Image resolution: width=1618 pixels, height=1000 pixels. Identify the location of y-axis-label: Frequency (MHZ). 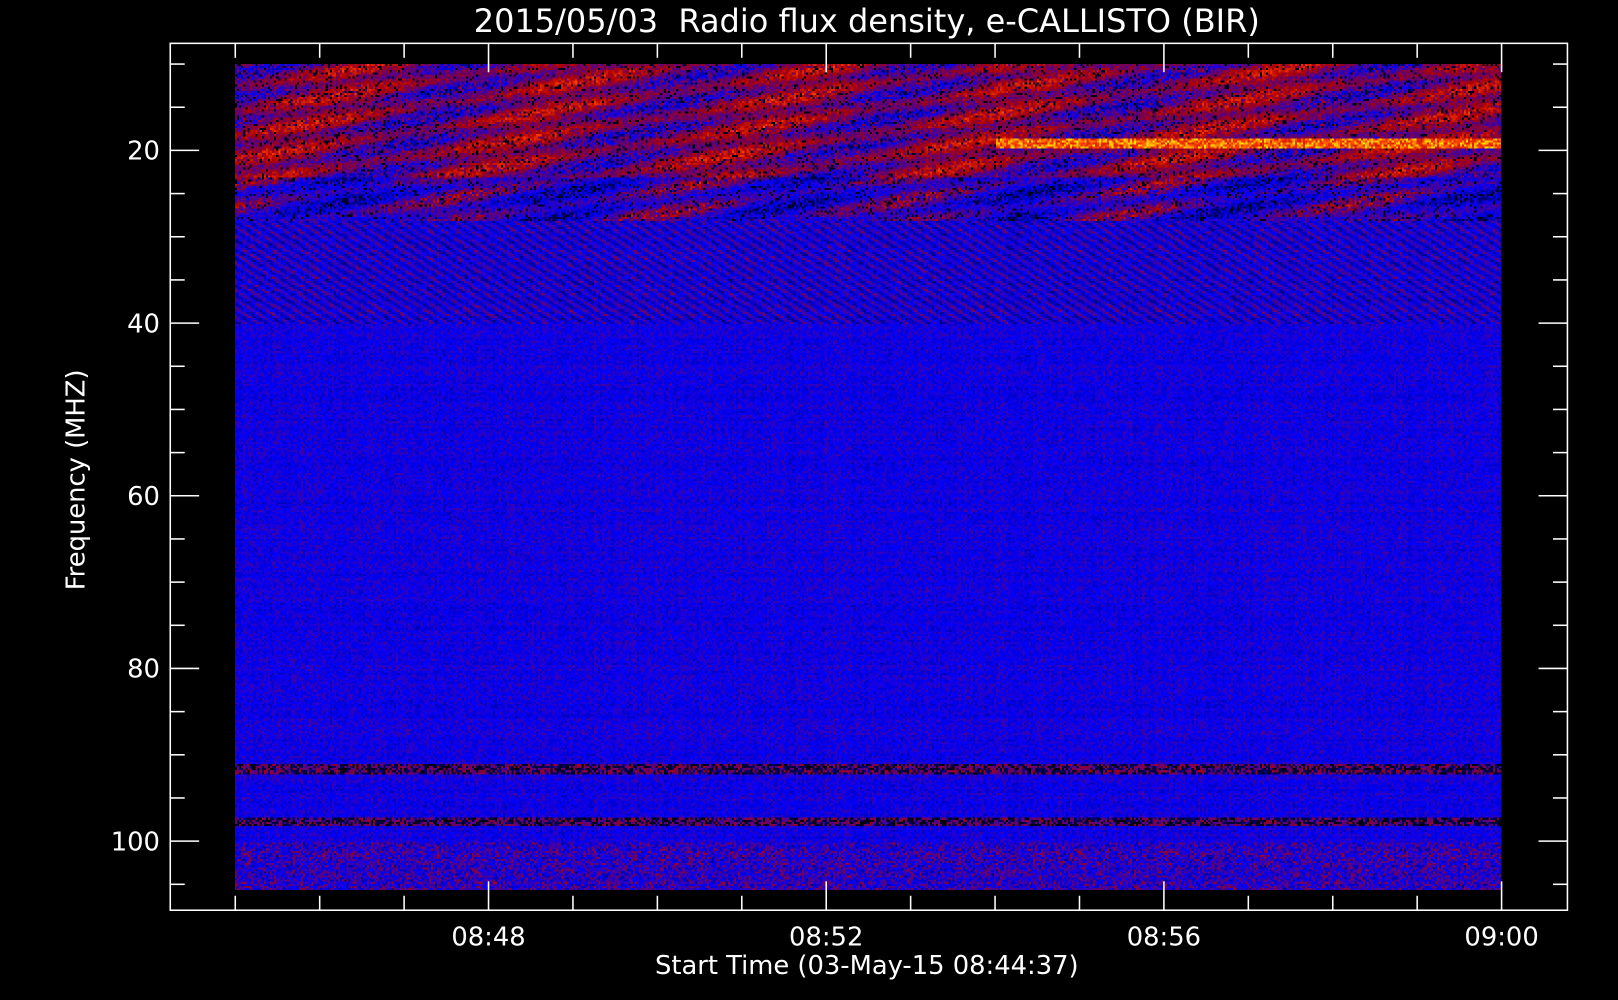
(77, 479).